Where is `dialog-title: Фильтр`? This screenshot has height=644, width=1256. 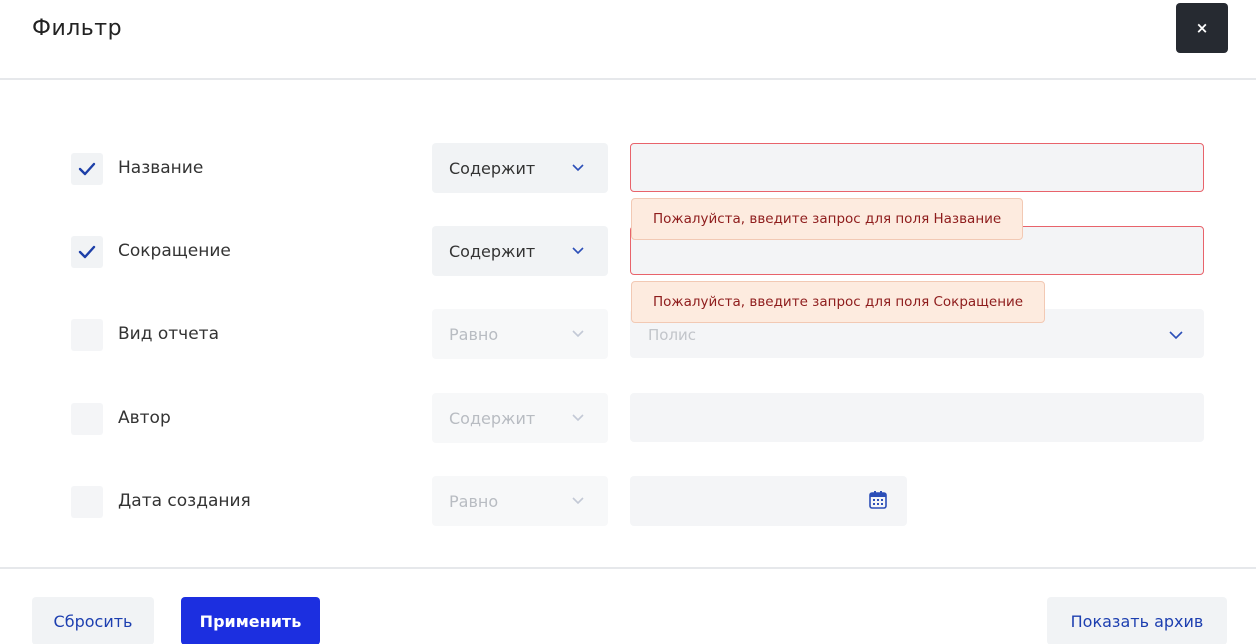
dialog-title: Фильтр is located at coordinates (77, 28).